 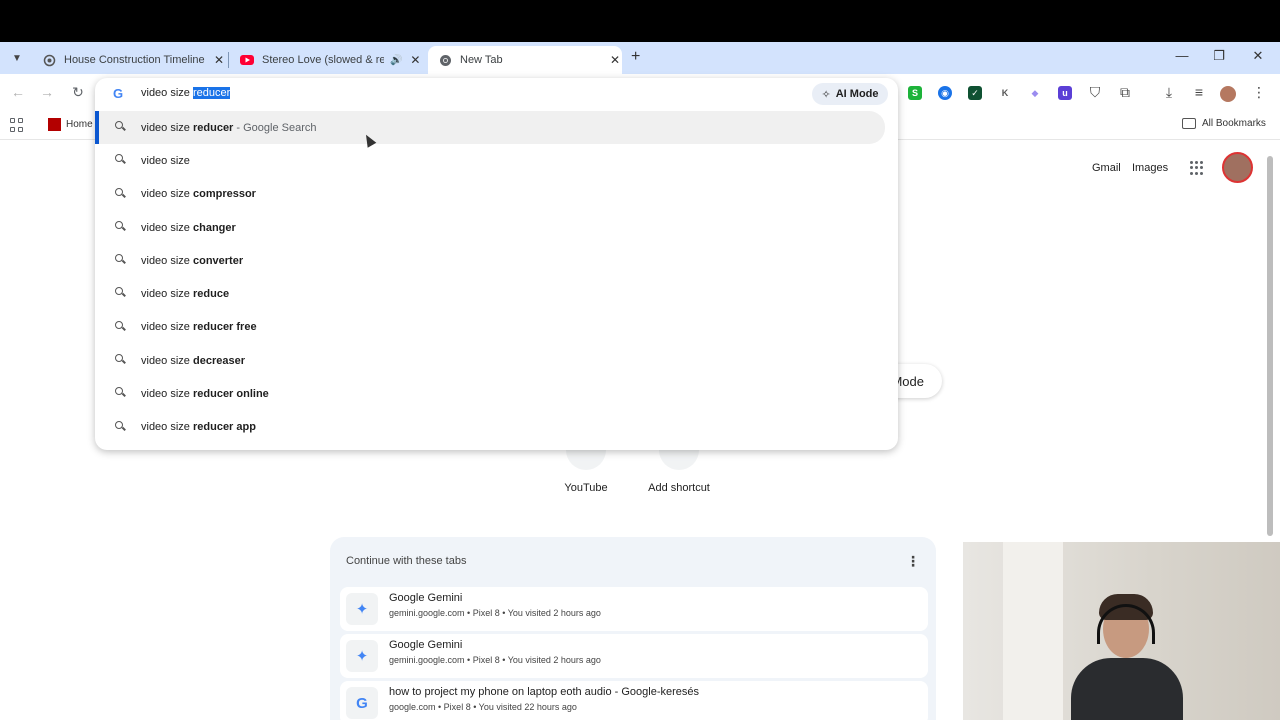 What do you see at coordinates (826, 94) in the screenshot?
I see `ai-search-icon: ✧` at bounding box center [826, 94].